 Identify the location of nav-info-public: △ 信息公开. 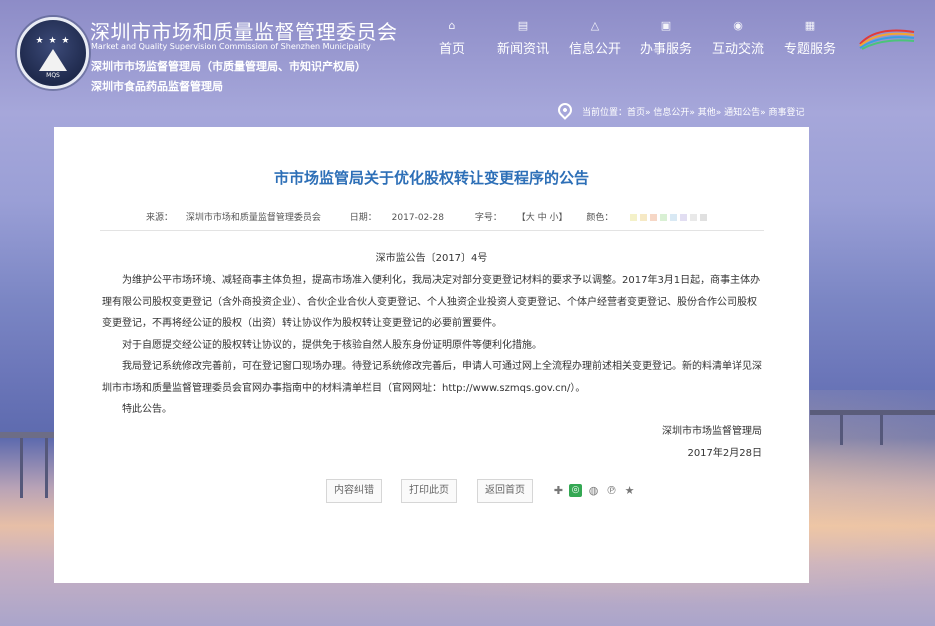
(595, 37).